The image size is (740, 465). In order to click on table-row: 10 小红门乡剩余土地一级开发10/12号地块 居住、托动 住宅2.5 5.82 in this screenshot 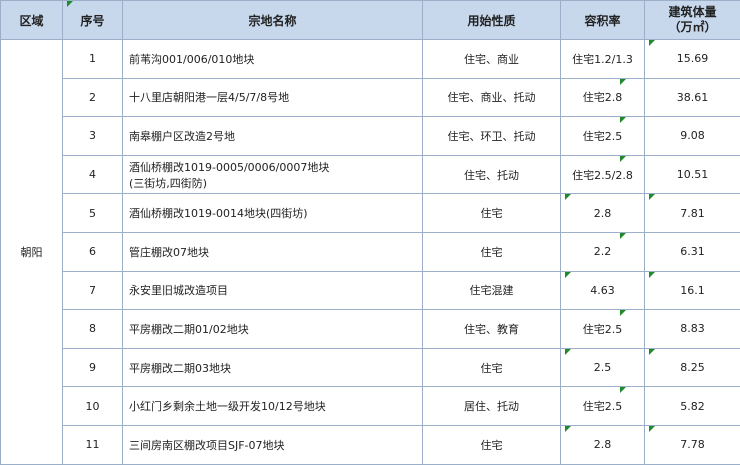, I will do `click(370, 406)`.